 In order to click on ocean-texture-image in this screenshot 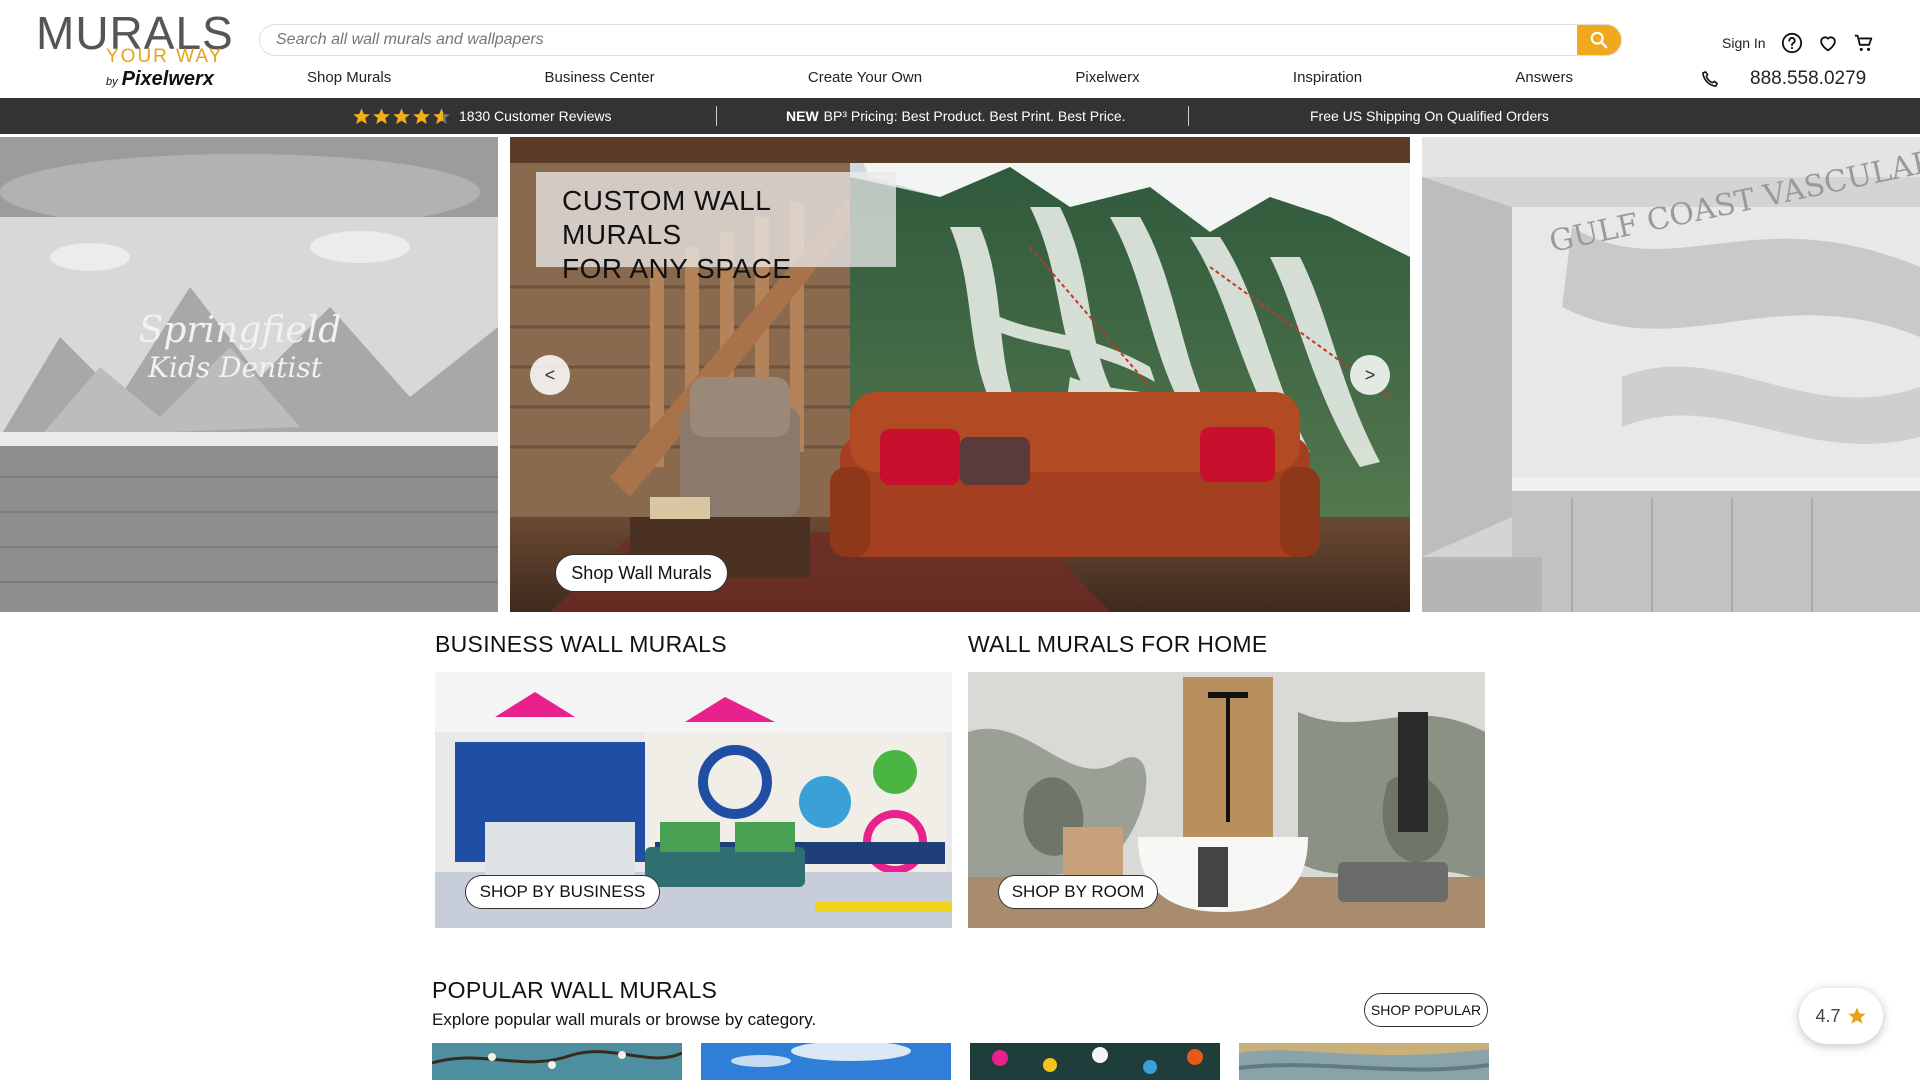, I will do `click(1364, 1061)`.